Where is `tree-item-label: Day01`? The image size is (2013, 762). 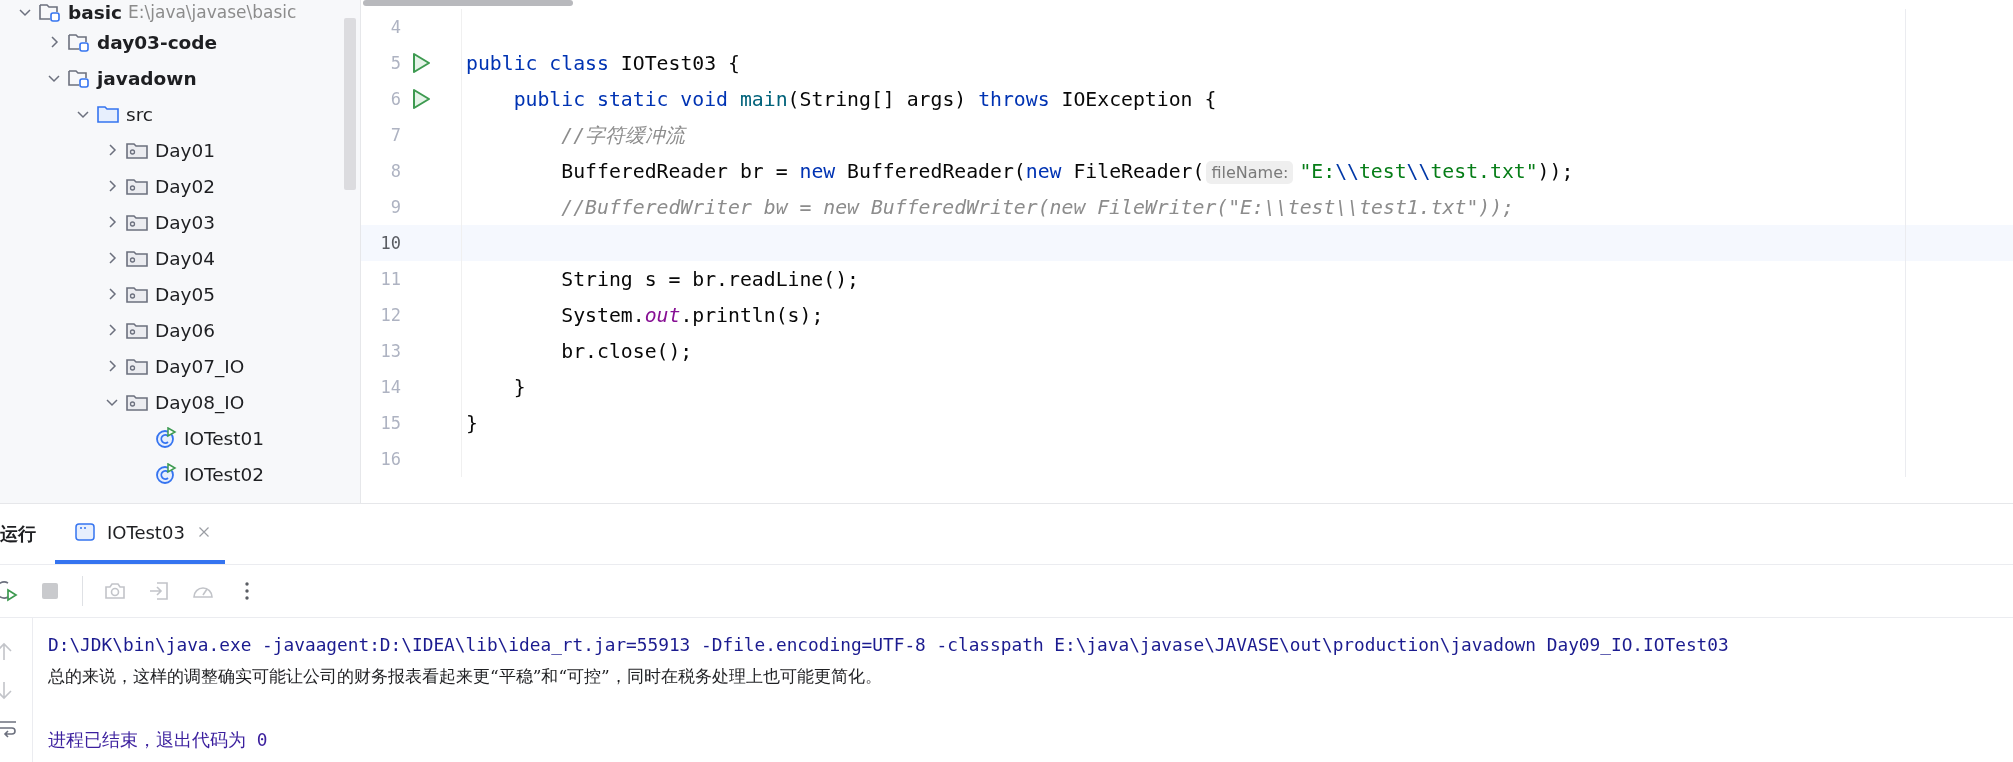 tree-item-label: Day01 is located at coordinates (185, 150).